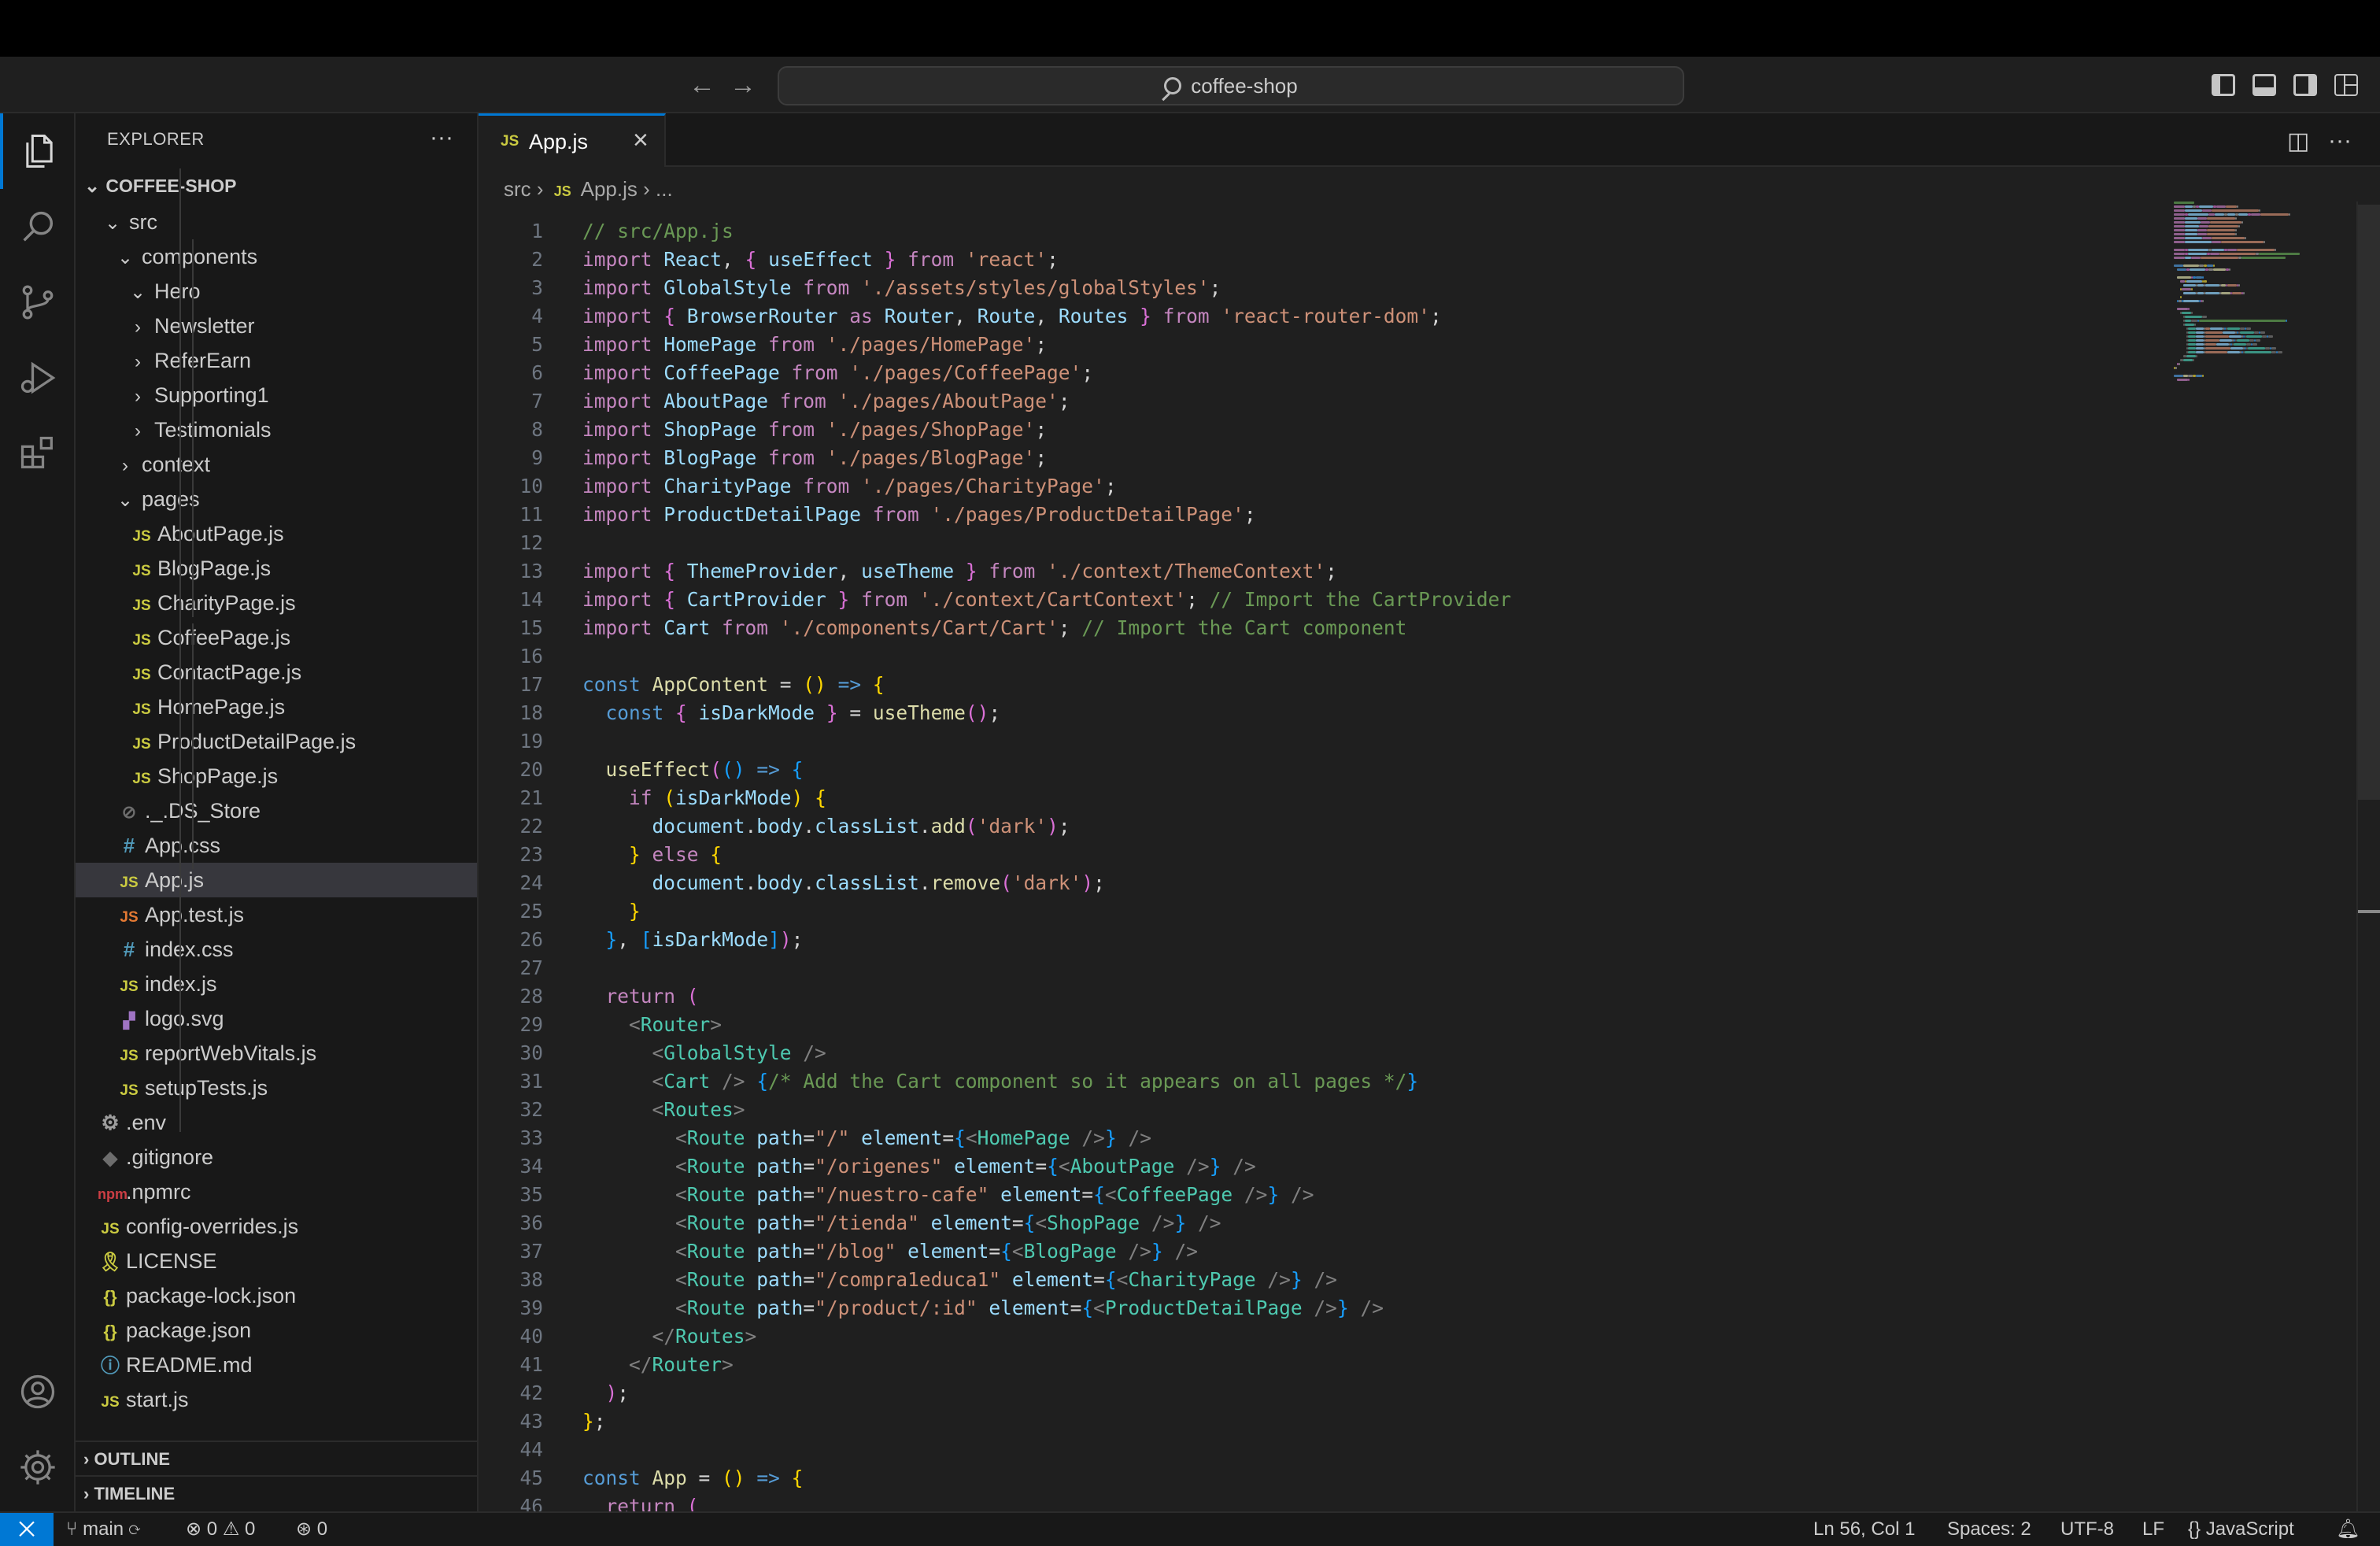 Image resolution: width=2380 pixels, height=1546 pixels. What do you see at coordinates (38, 151) in the screenshot?
I see `explorer-icon` at bounding box center [38, 151].